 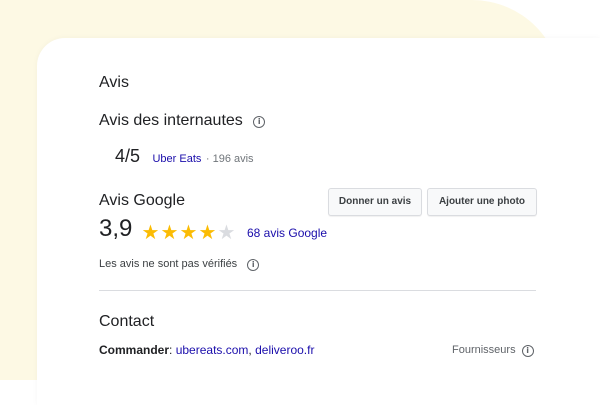 What do you see at coordinates (287, 233) in the screenshot?
I see `google-reviews-count-link: 68 avis Google` at bounding box center [287, 233].